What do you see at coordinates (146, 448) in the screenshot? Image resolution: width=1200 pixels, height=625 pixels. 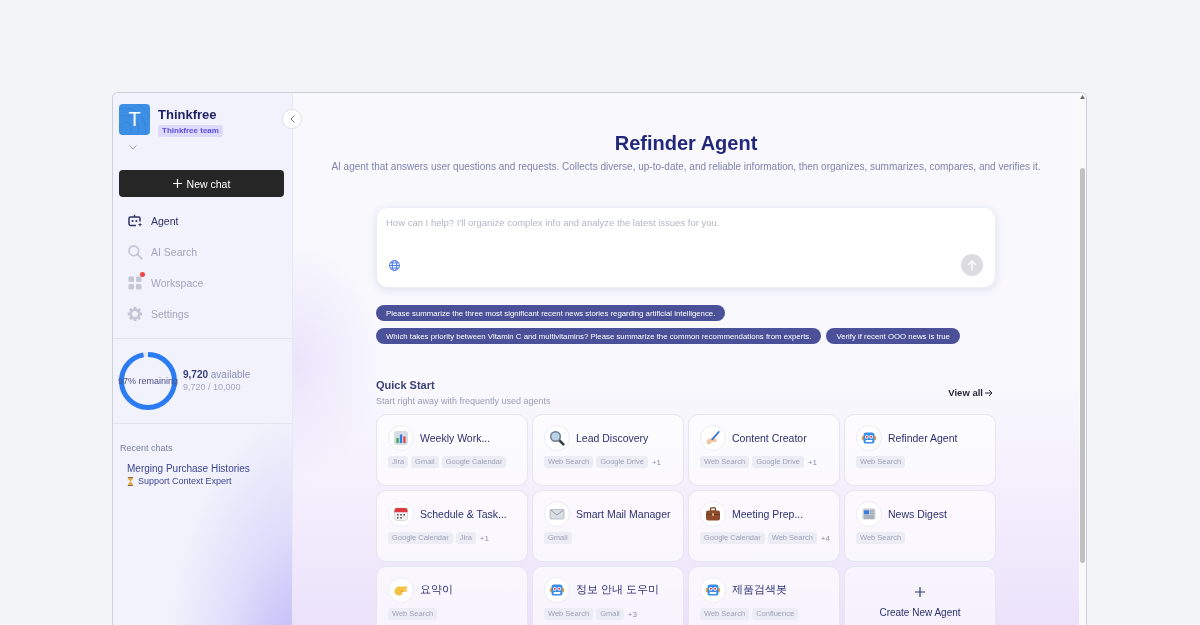 I see `recent-chats-heading: Recent chats` at bounding box center [146, 448].